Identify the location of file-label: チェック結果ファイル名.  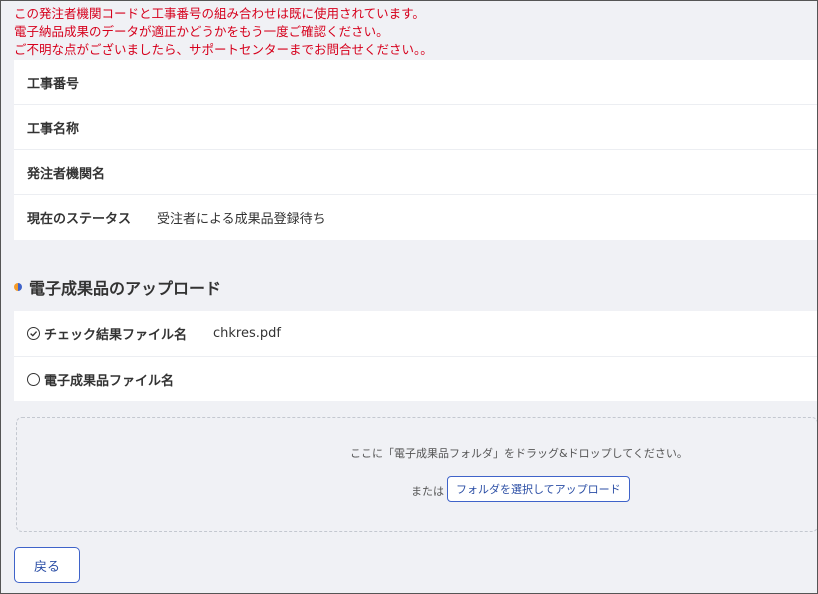
(116, 335).